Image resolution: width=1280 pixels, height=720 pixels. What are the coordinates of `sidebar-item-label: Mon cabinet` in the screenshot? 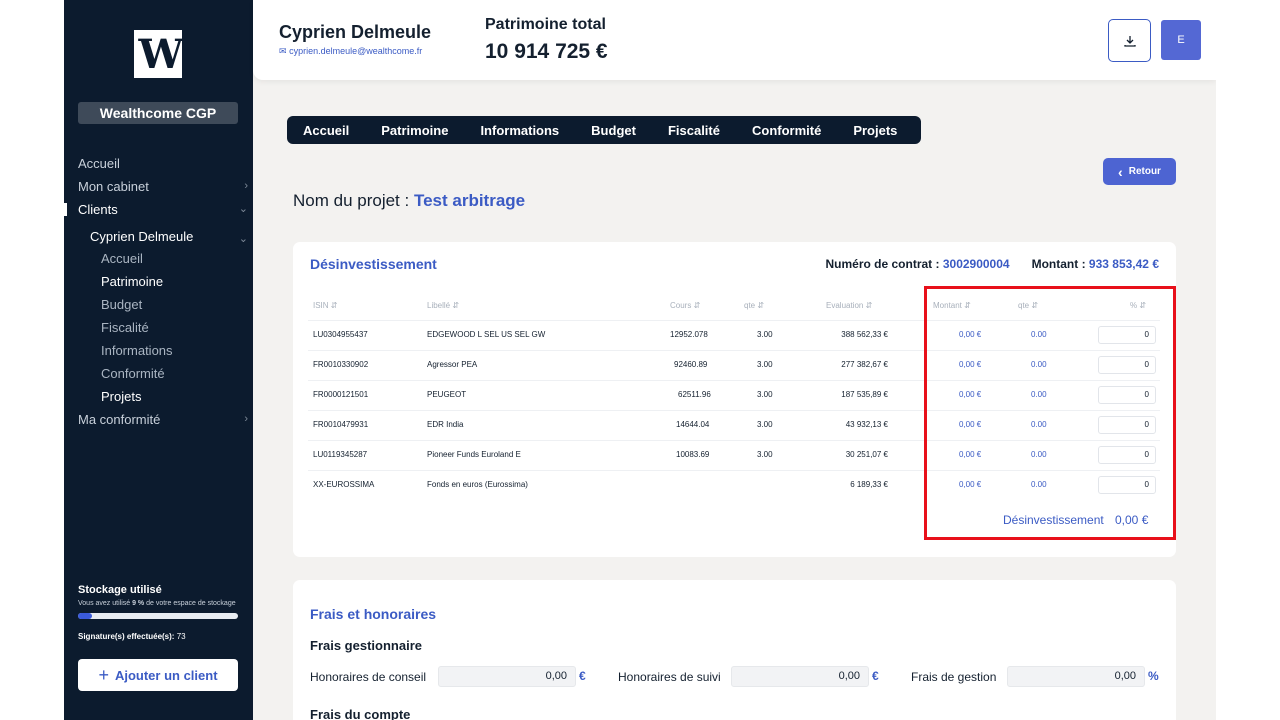 It's located at (113, 186).